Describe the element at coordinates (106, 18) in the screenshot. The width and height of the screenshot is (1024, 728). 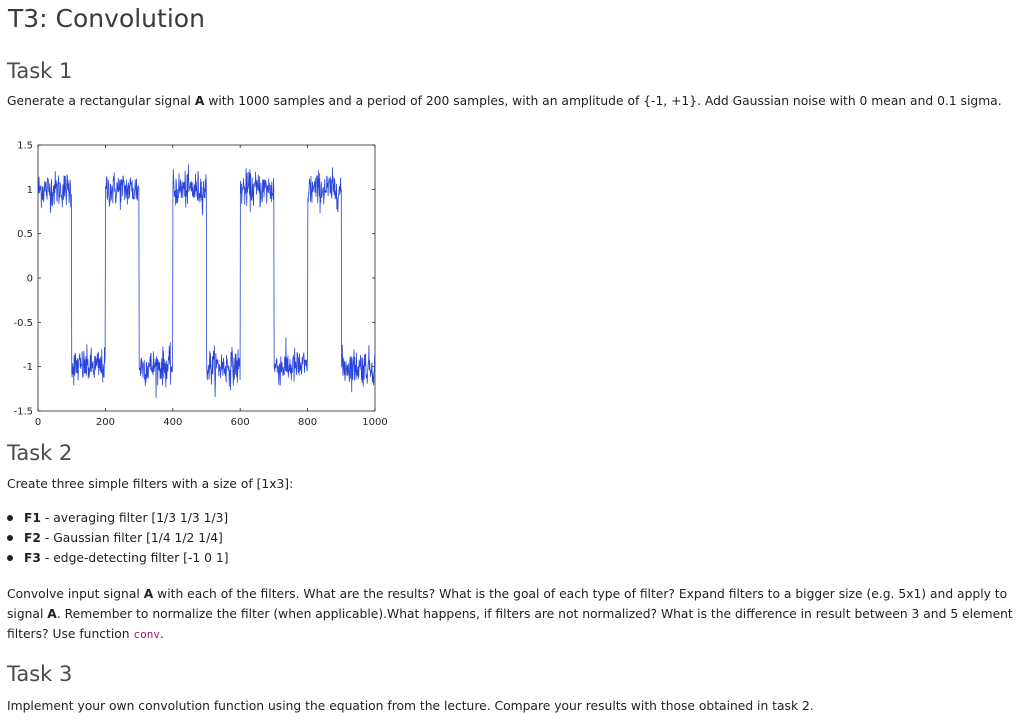
I see `page-title: T3: Convolution` at that location.